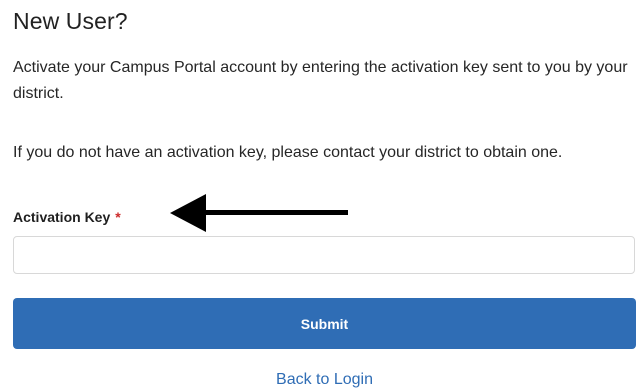  Describe the element at coordinates (319, 380) in the screenshot. I see `back-to-login-link: Back to Login` at that location.